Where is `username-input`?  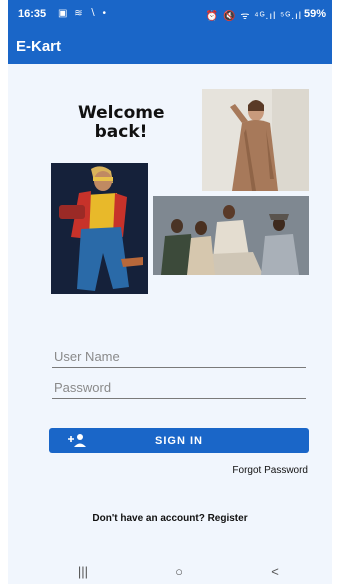
username-input is located at coordinates (179, 356).